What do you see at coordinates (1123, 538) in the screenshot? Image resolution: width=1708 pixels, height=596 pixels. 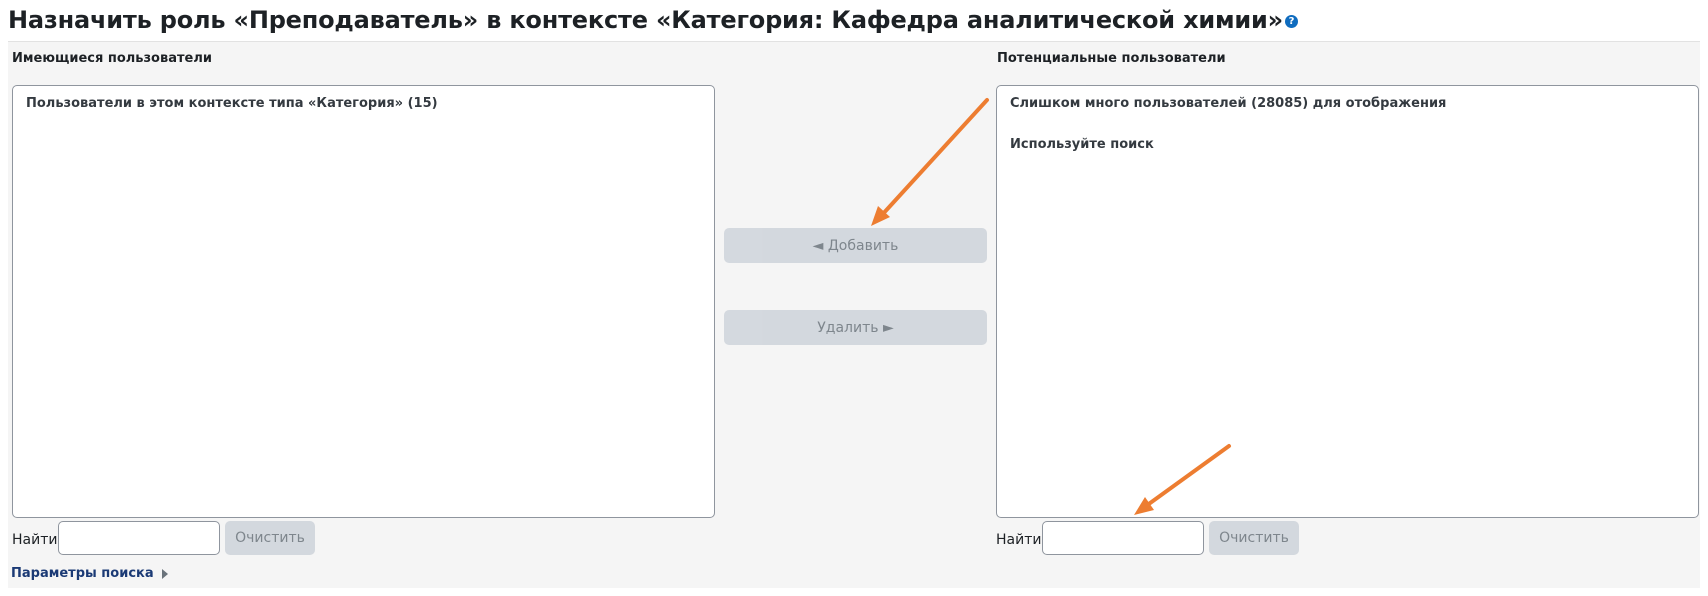 I see `potential-search-input` at bounding box center [1123, 538].